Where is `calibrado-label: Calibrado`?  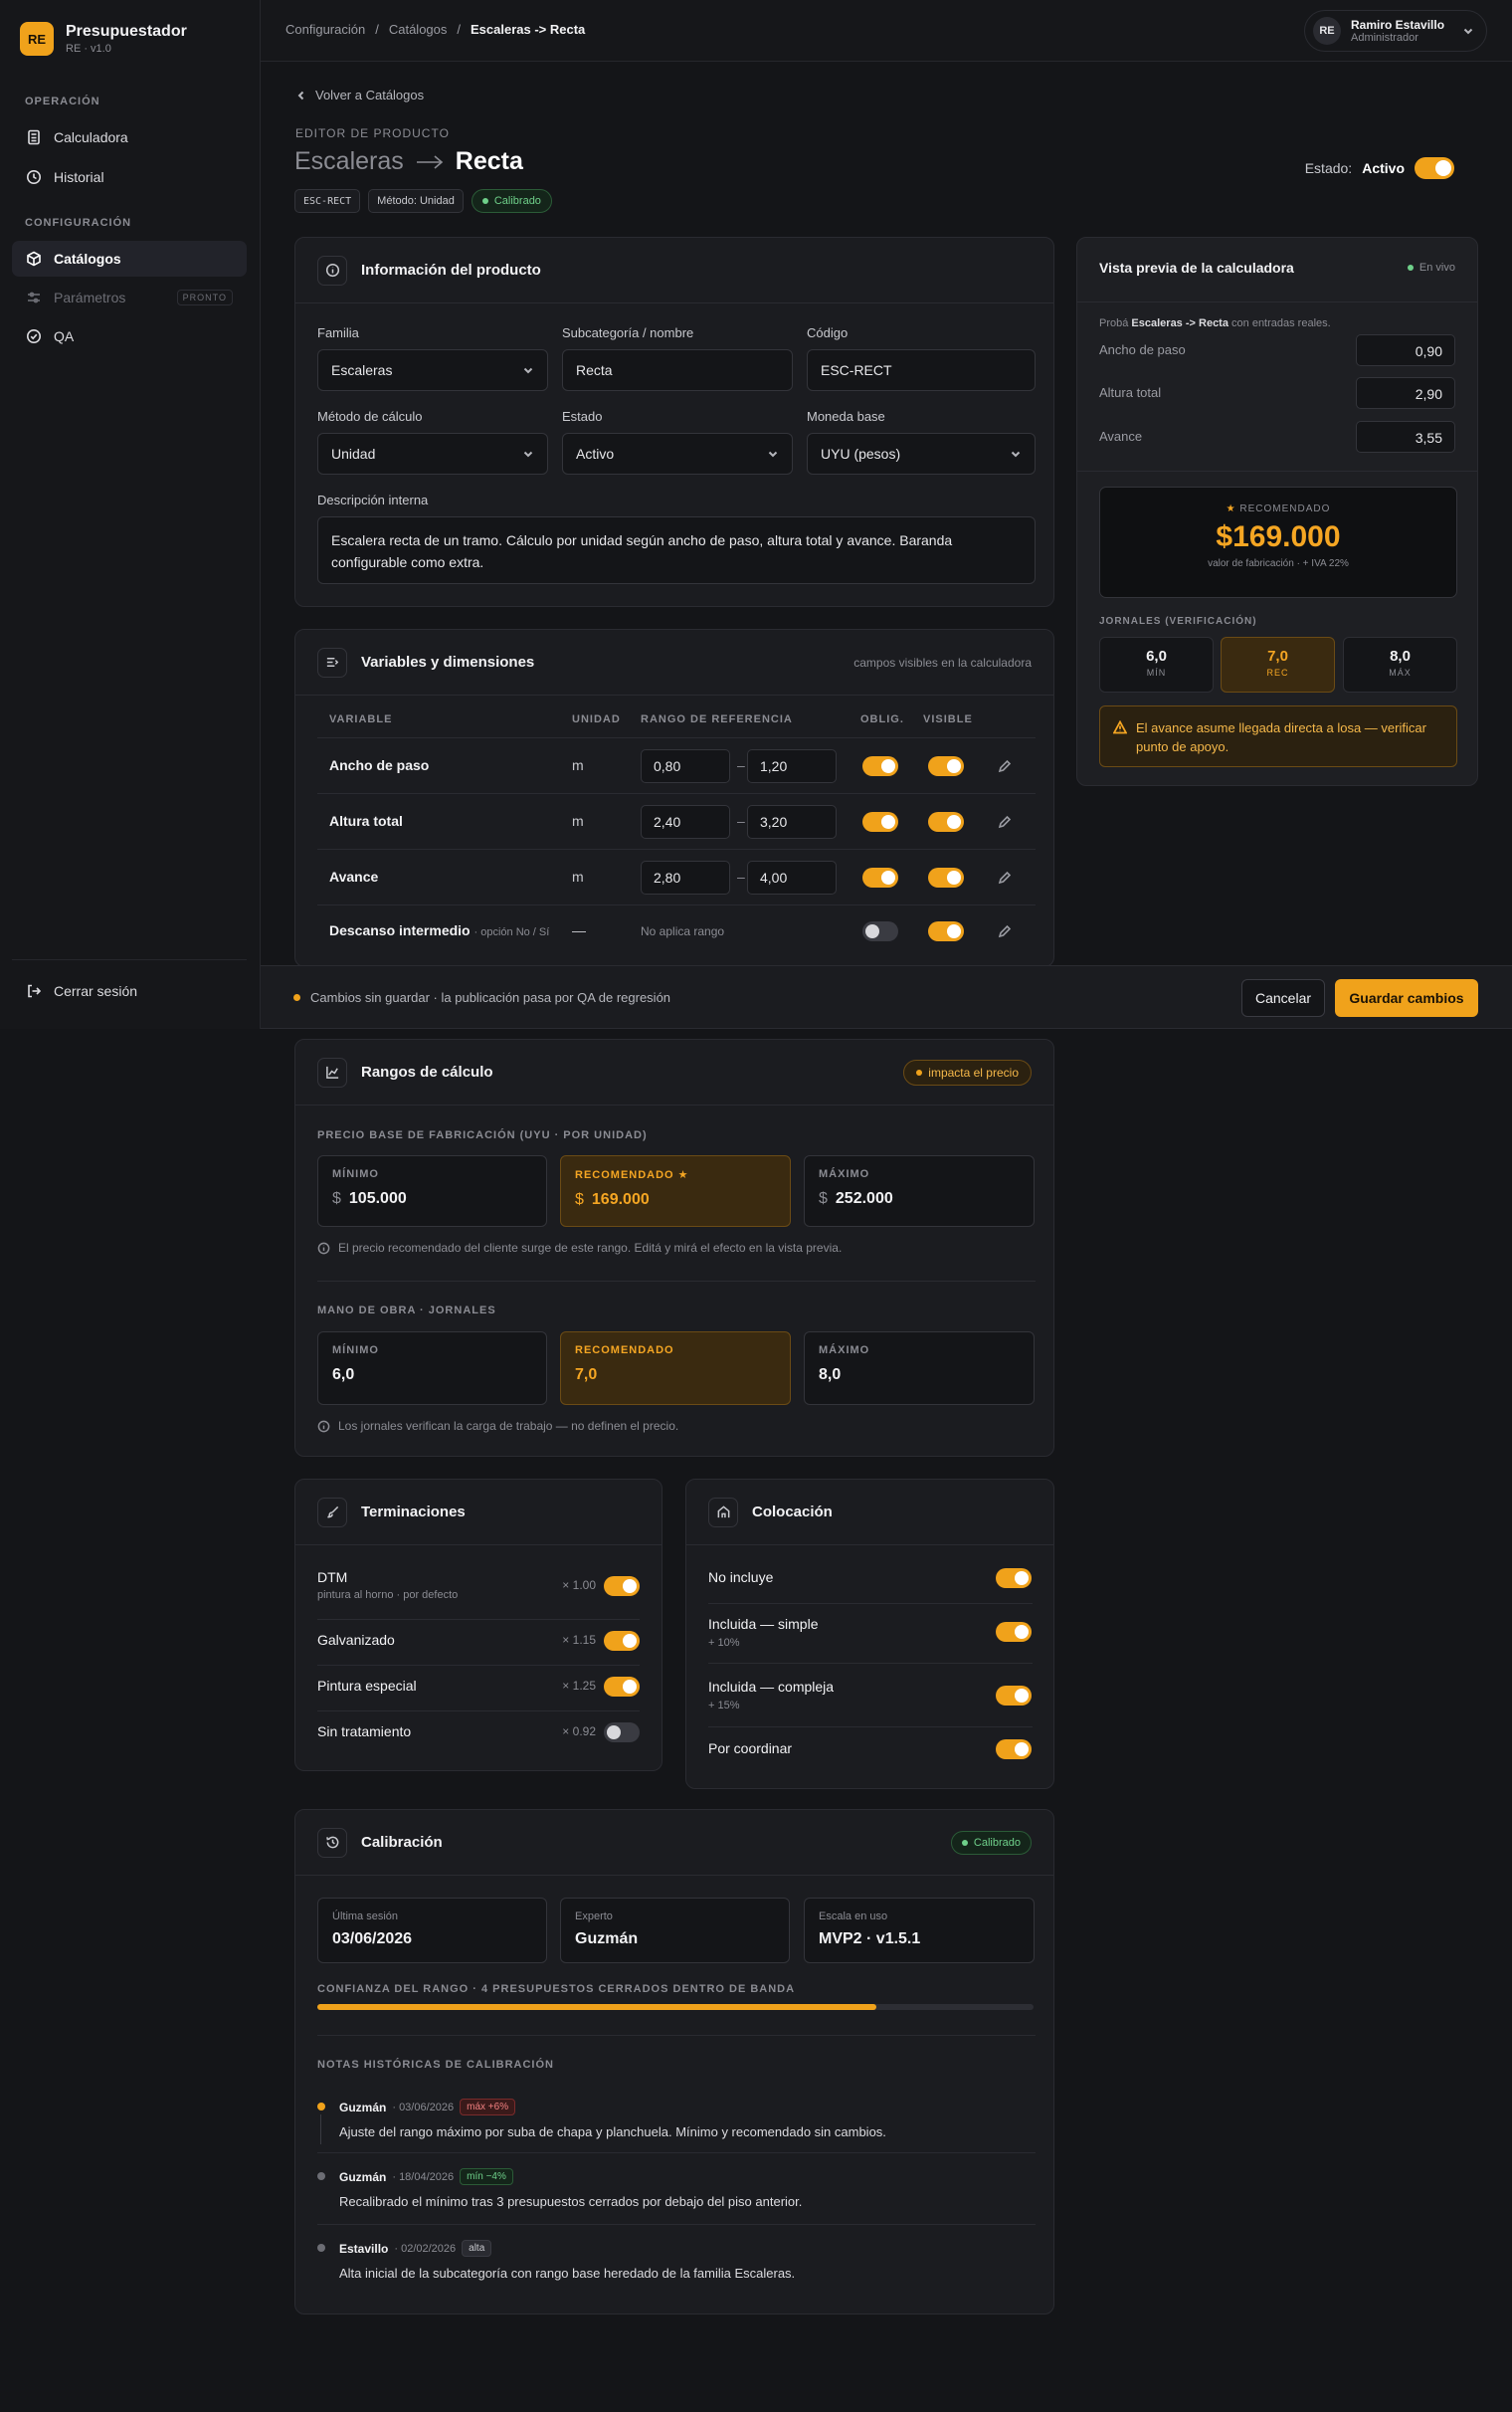
calibrado-label: Calibrado is located at coordinates (997, 1842).